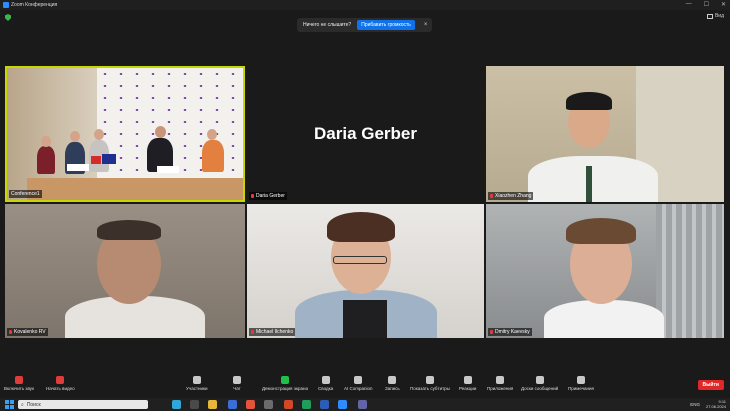  What do you see at coordinates (306, 404) in the screenshot?
I see `excel-icon` at bounding box center [306, 404].